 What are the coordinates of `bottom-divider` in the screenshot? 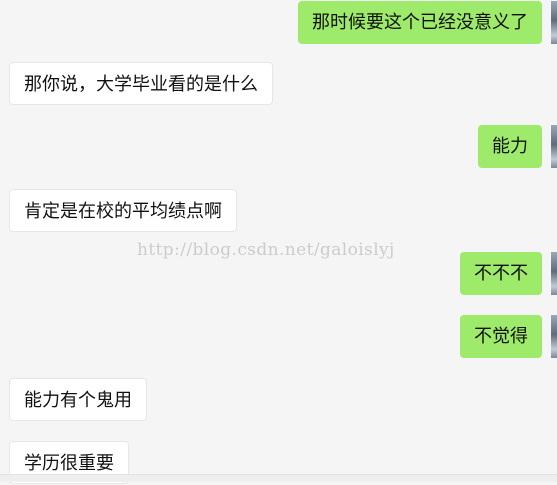 It's located at (278, 478).